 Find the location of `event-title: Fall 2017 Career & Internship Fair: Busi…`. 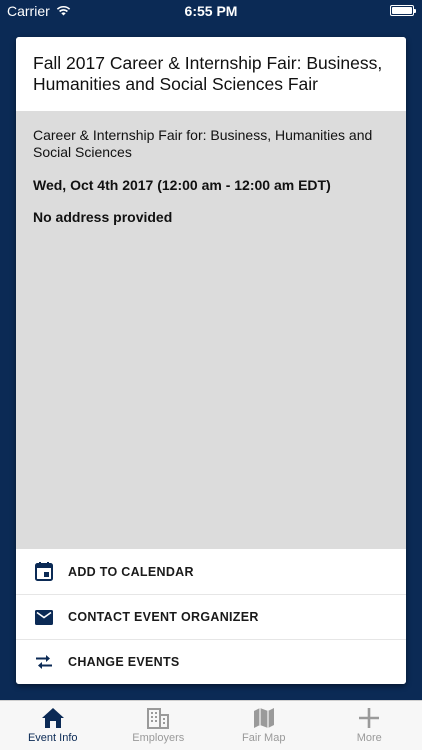

event-title: Fall 2017 Career & Internship Fair: Busi… is located at coordinates (208, 73).